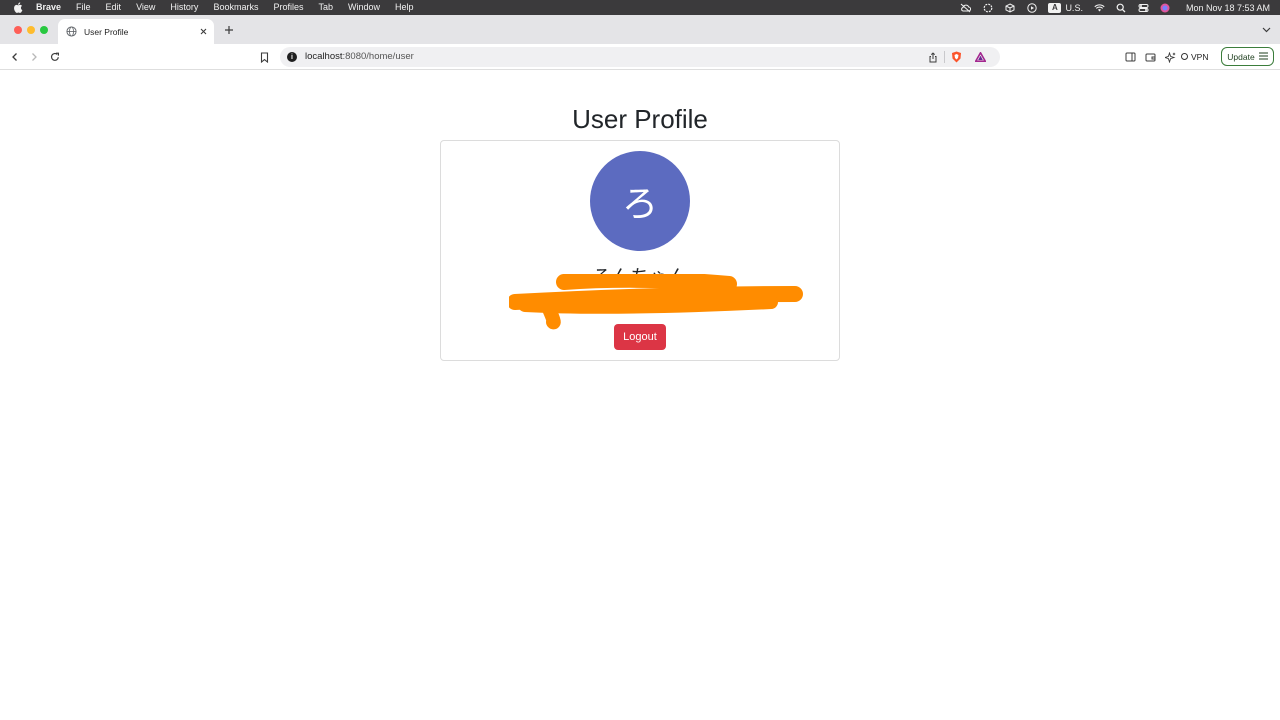 Image resolution: width=1280 pixels, height=720 pixels. Describe the element at coordinates (203, 32) in the screenshot. I see `tab-close-icon` at that location.